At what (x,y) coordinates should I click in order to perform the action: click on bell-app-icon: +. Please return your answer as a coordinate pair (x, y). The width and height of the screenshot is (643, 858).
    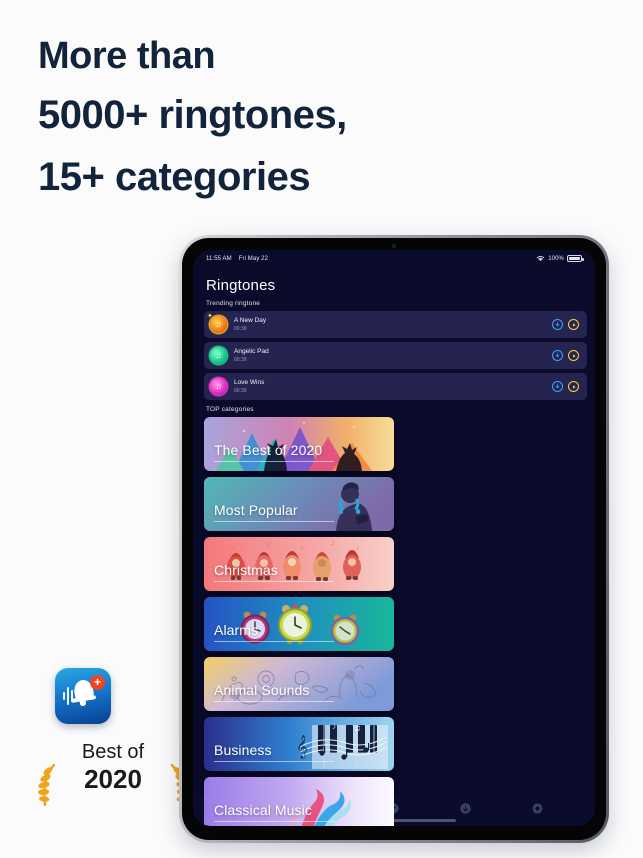
    Looking at the image, I should click on (83, 696).